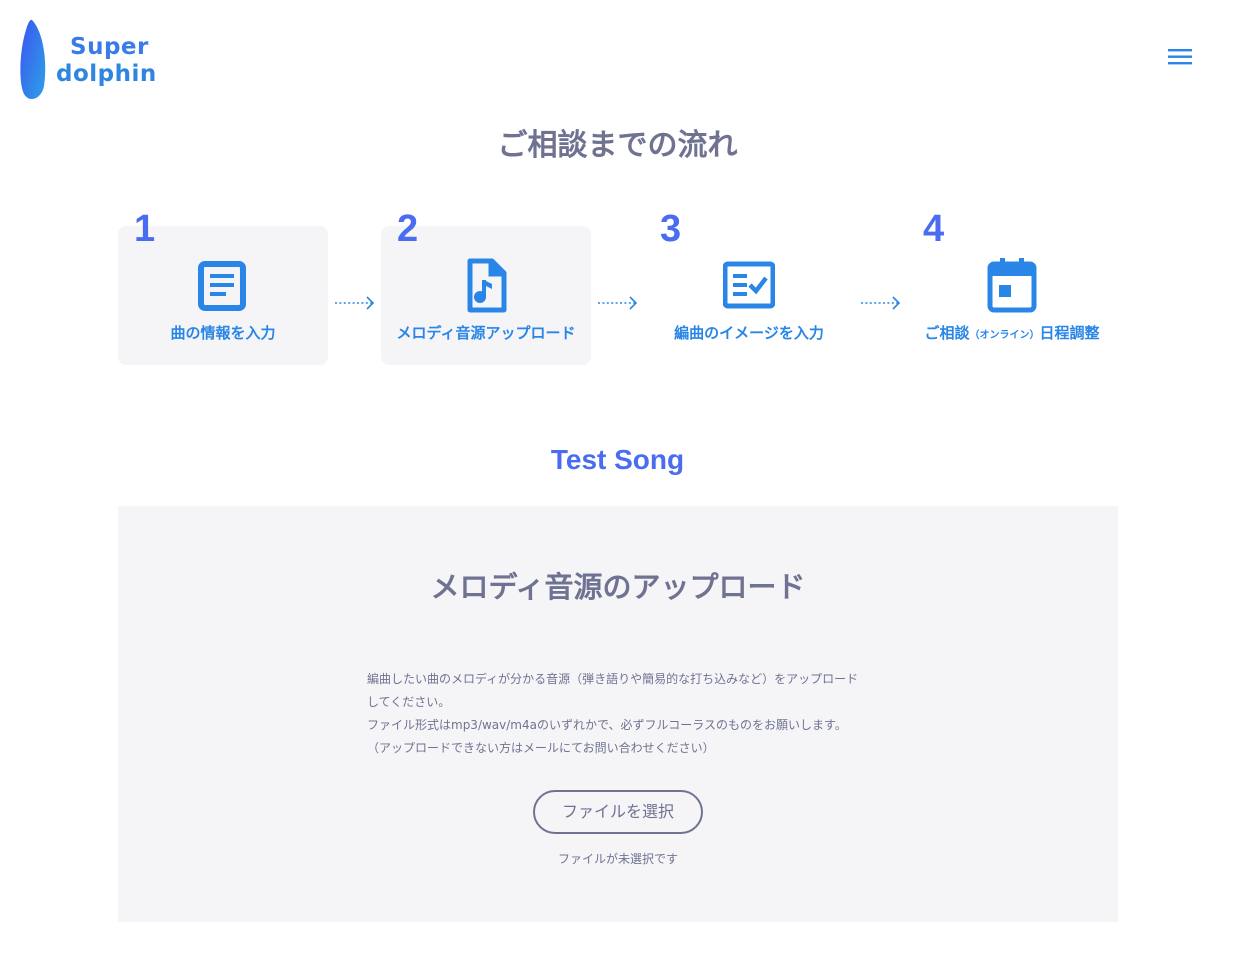 The height and width of the screenshot is (962, 1235). Describe the element at coordinates (109, 47) in the screenshot. I see `logo-line-1: Super` at that location.